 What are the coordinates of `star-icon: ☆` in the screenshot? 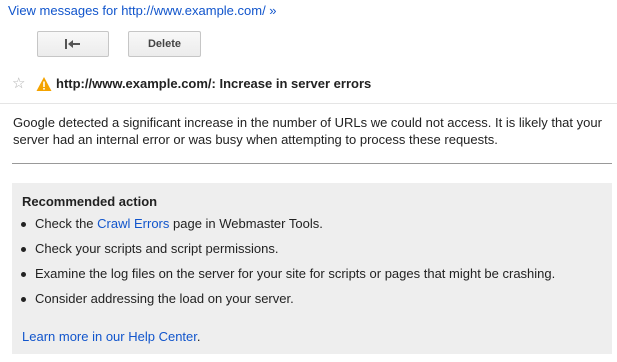 It's located at (21, 84).